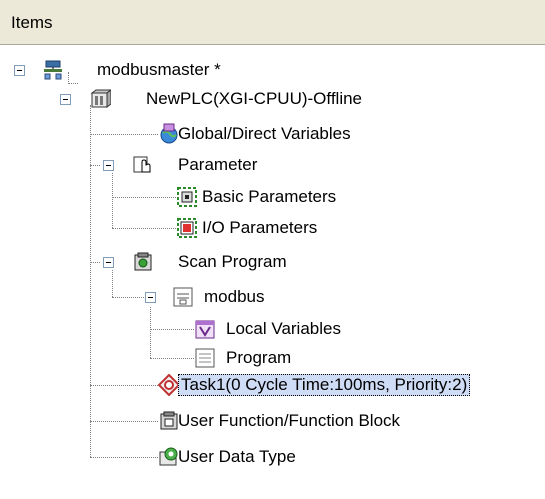 Image resolution: width=545 pixels, height=499 pixels. Describe the element at coordinates (143, 262) in the screenshot. I see `scan-program-icon` at that location.